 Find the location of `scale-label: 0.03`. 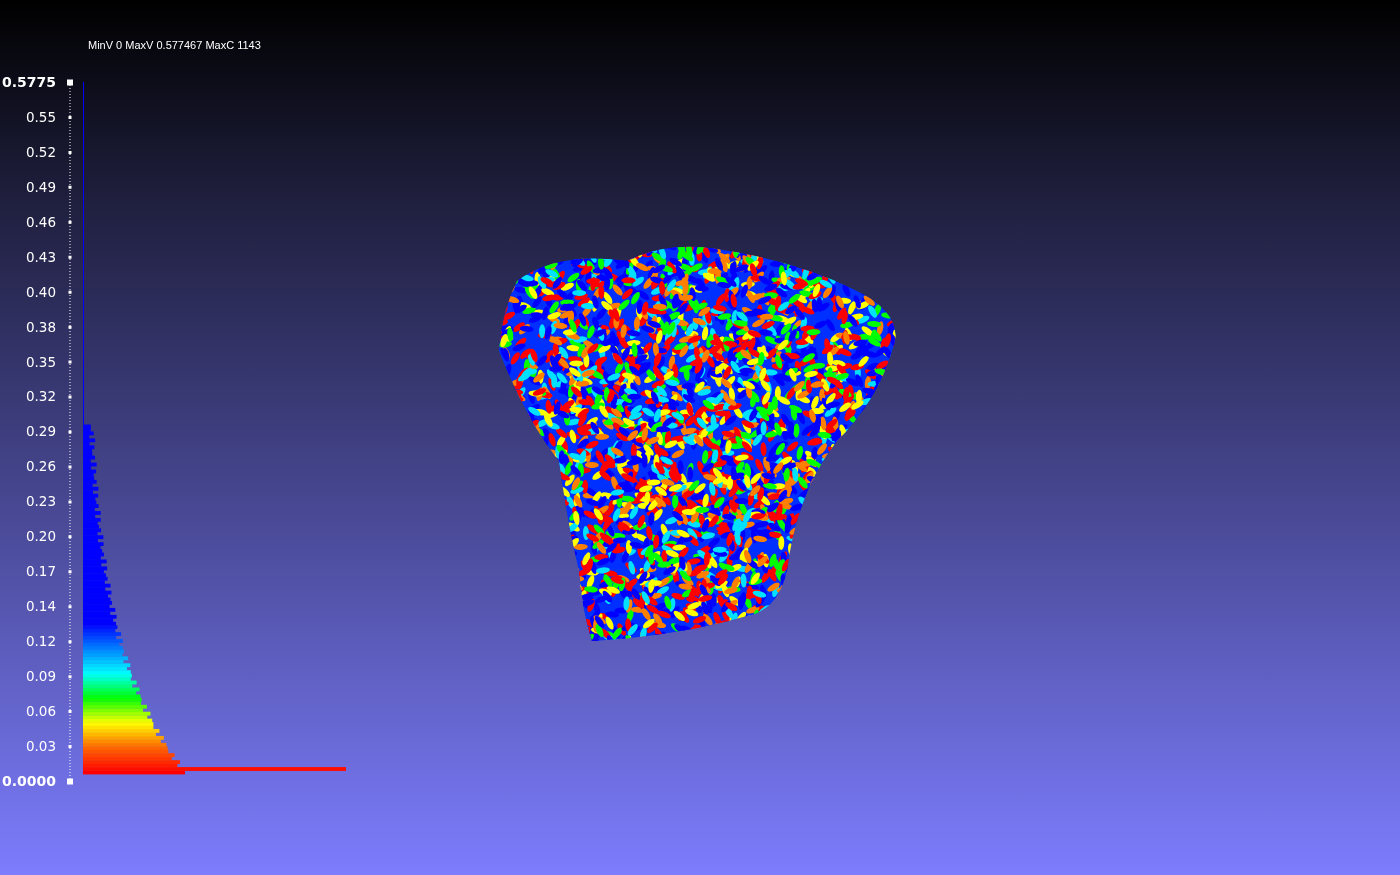

scale-label: 0.03 is located at coordinates (40, 746).